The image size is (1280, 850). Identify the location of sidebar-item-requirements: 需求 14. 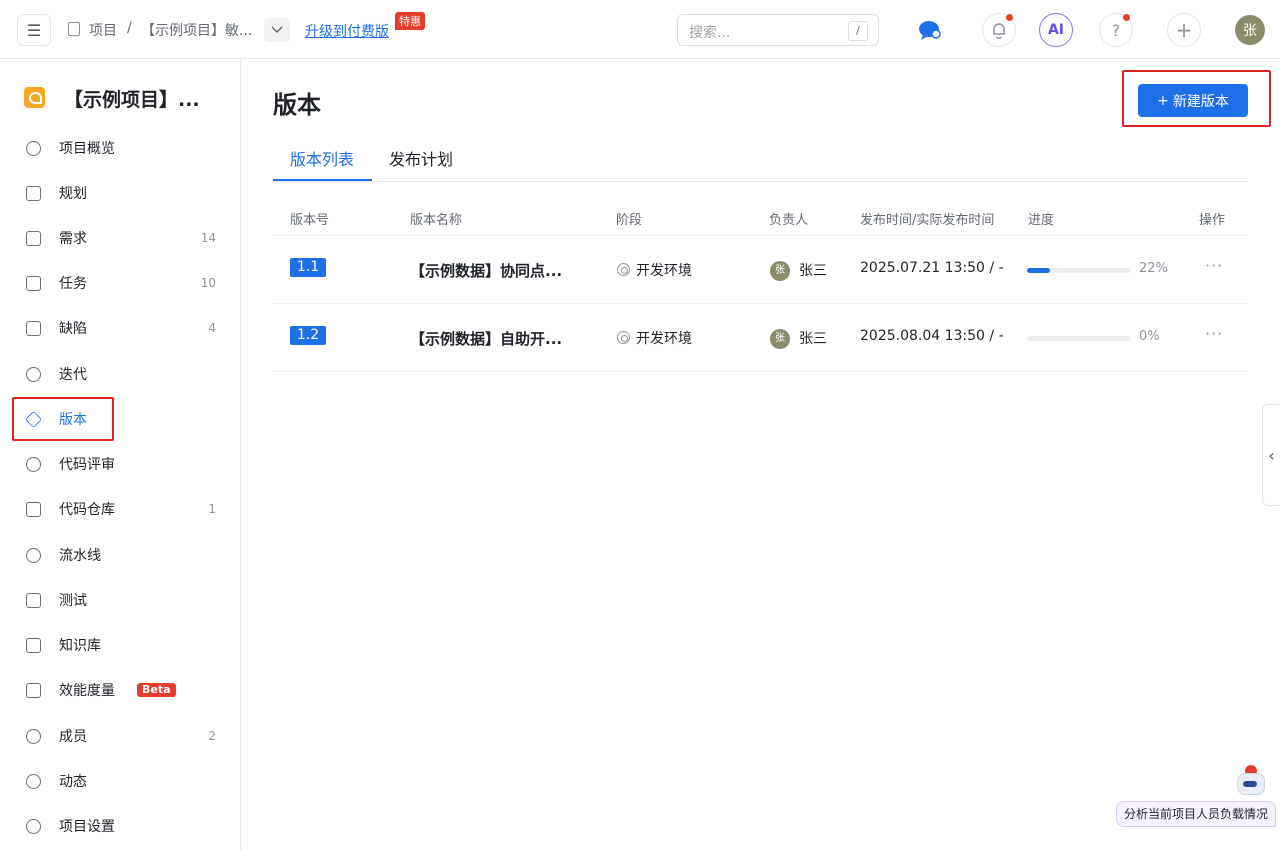
(119, 238).